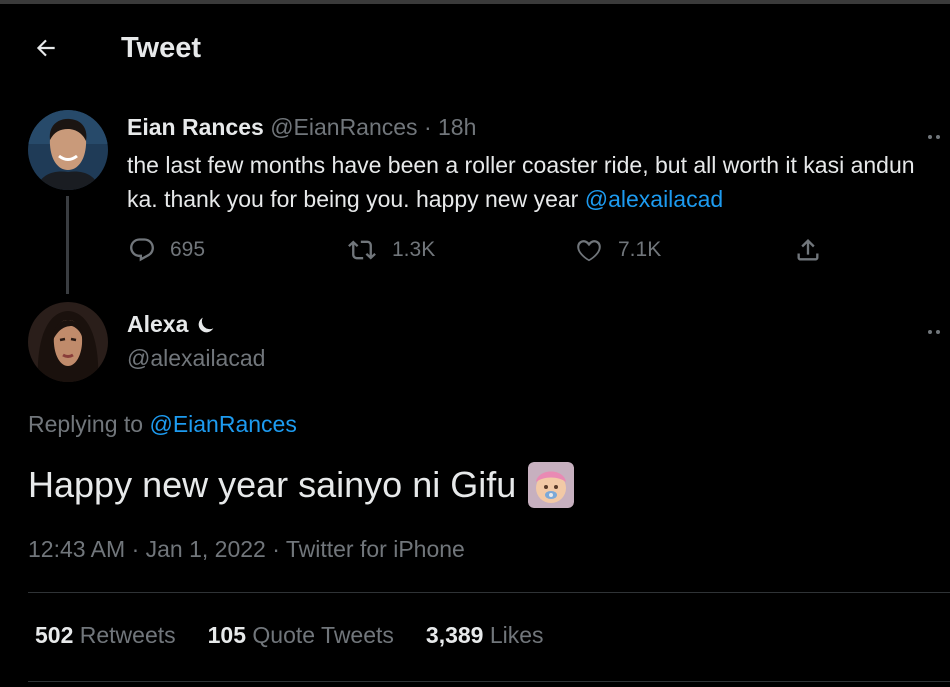 The height and width of the screenshot is (687, 950). What do you see at coordinates (414, 249) in the screenshot?
I see `retweet-count: 1.3K` at bounding box center [414, 249].